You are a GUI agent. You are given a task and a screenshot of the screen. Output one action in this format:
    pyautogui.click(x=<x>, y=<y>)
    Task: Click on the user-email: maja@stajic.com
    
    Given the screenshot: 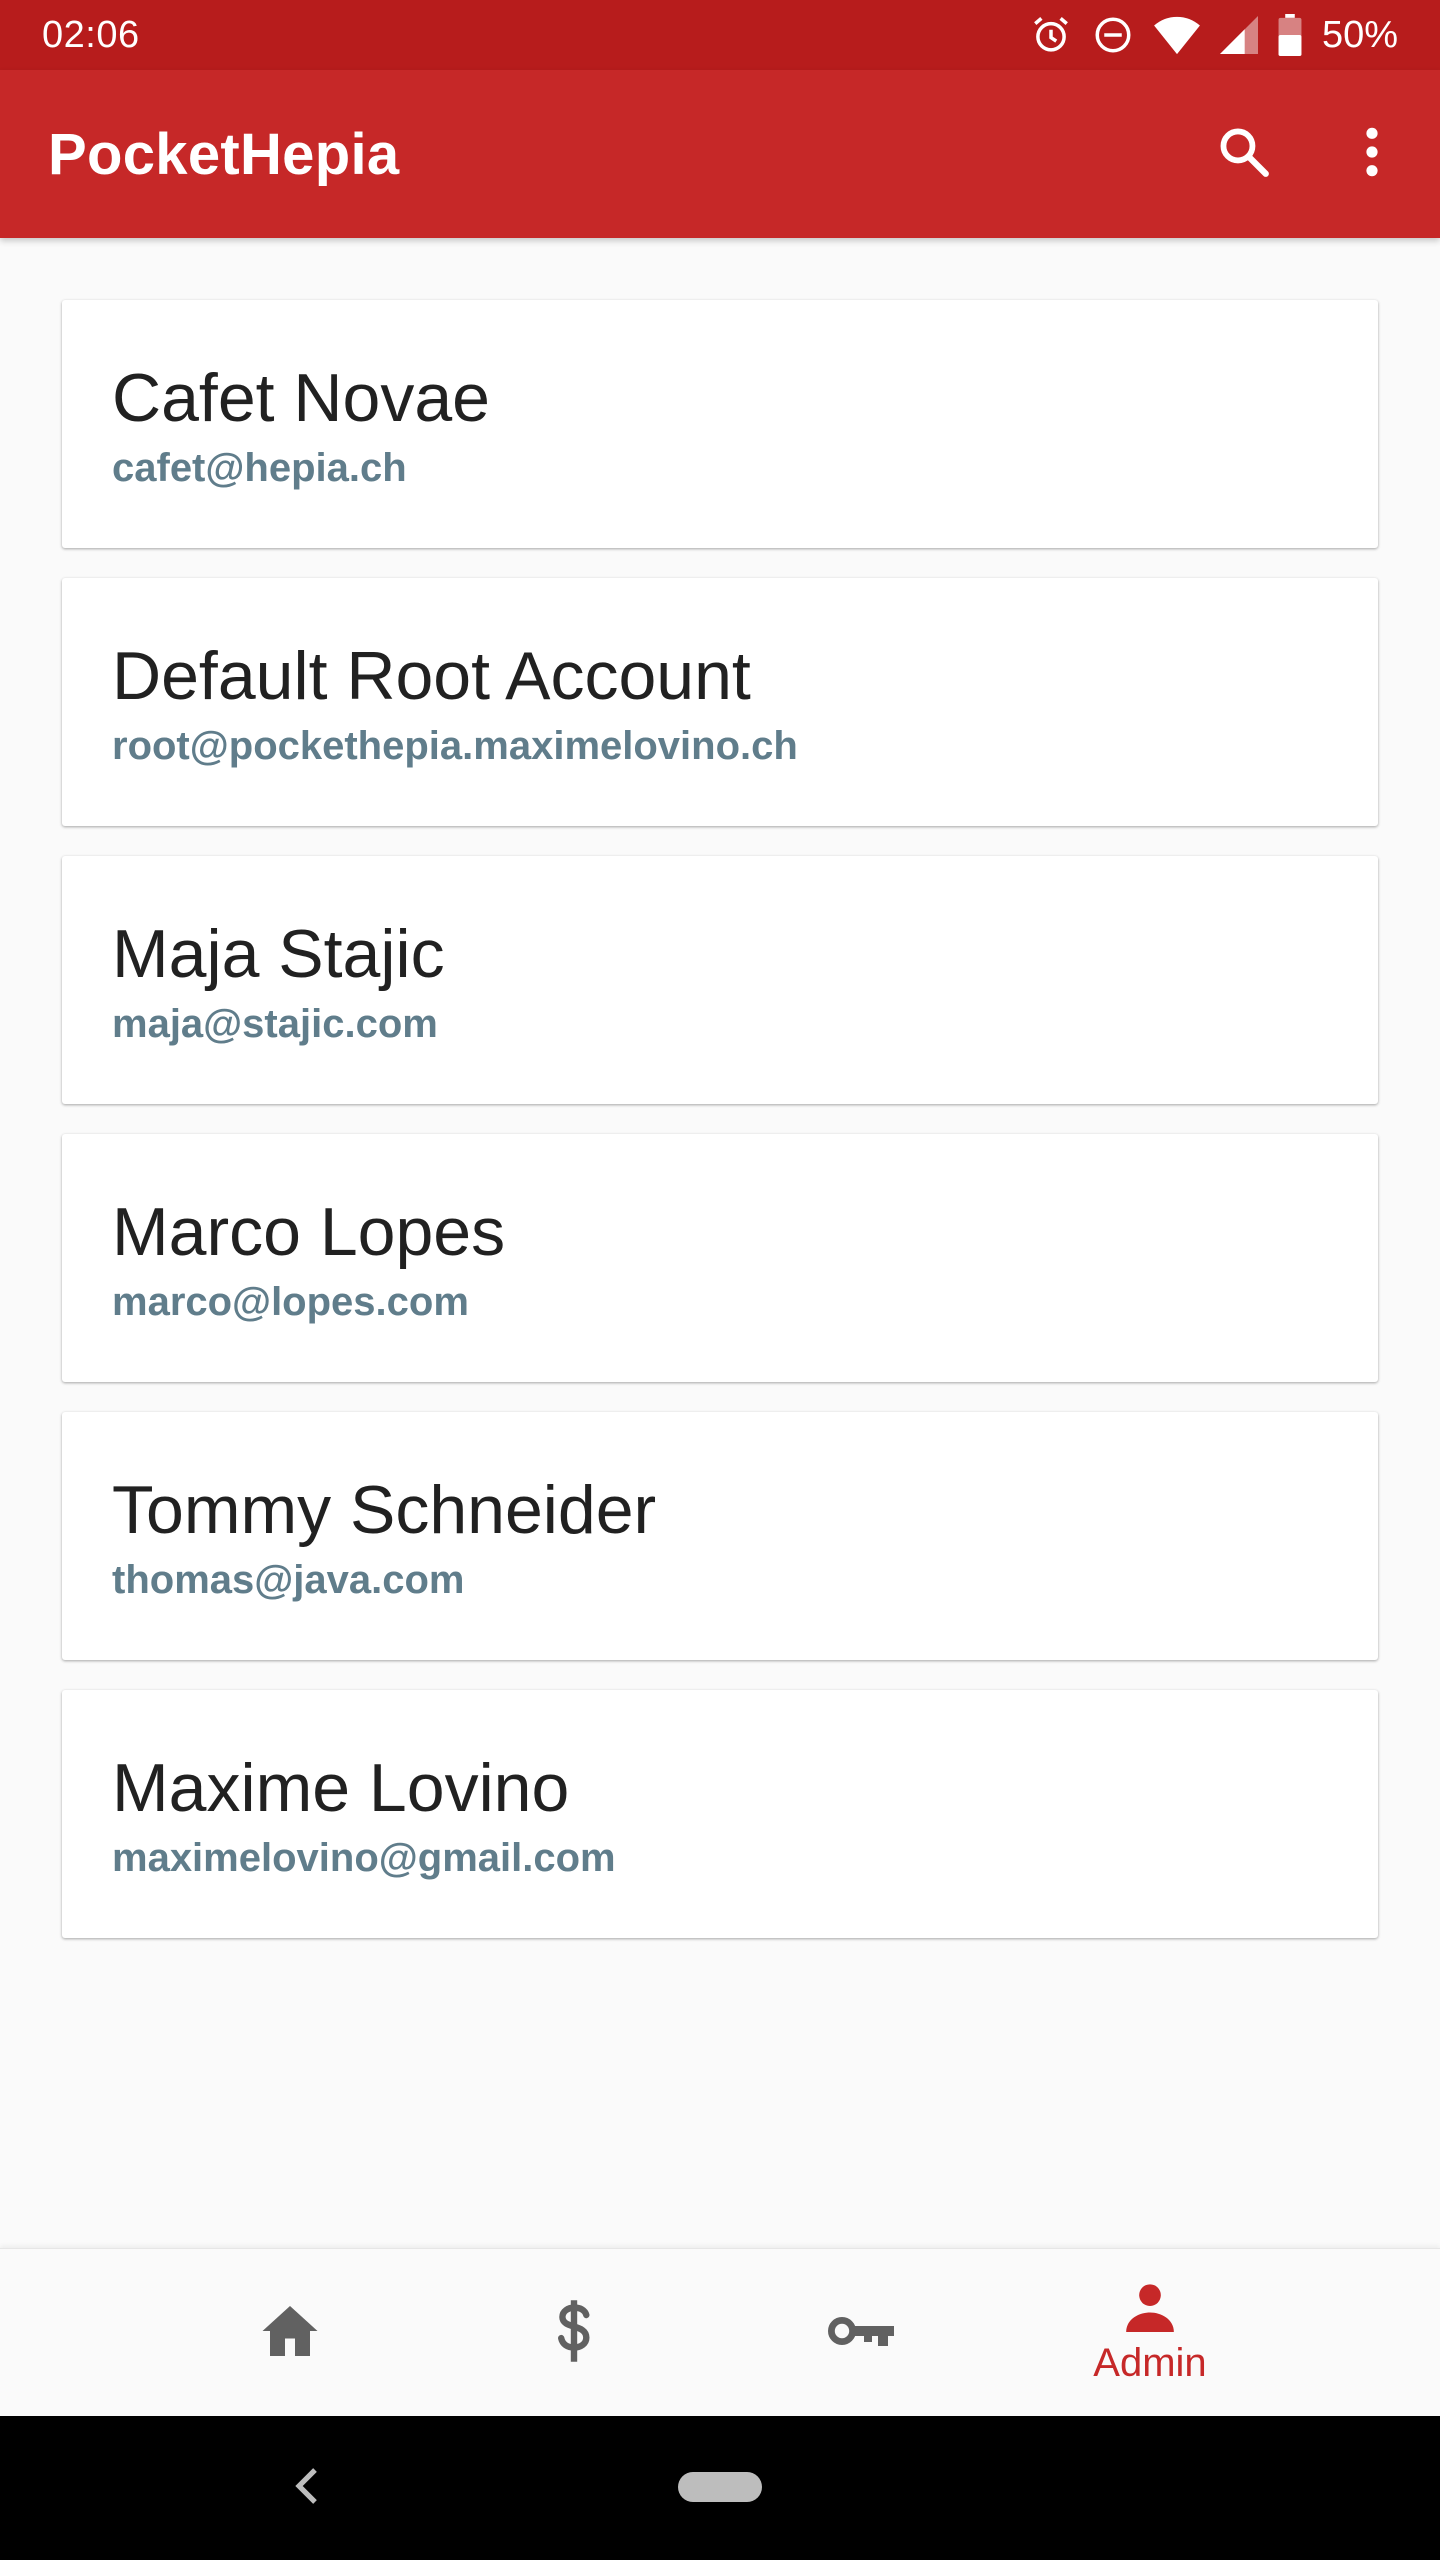 What is the action you would take?
    pyautogui.click(x=275, y=1024)
    